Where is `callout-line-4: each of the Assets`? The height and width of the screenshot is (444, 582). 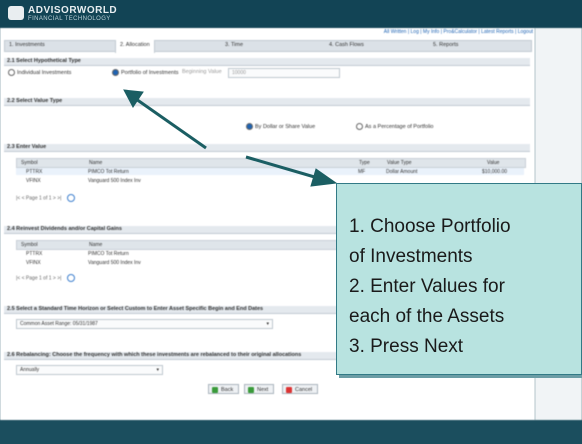 callout-line-4: each of the Assets is located at coordinates (427, 316).